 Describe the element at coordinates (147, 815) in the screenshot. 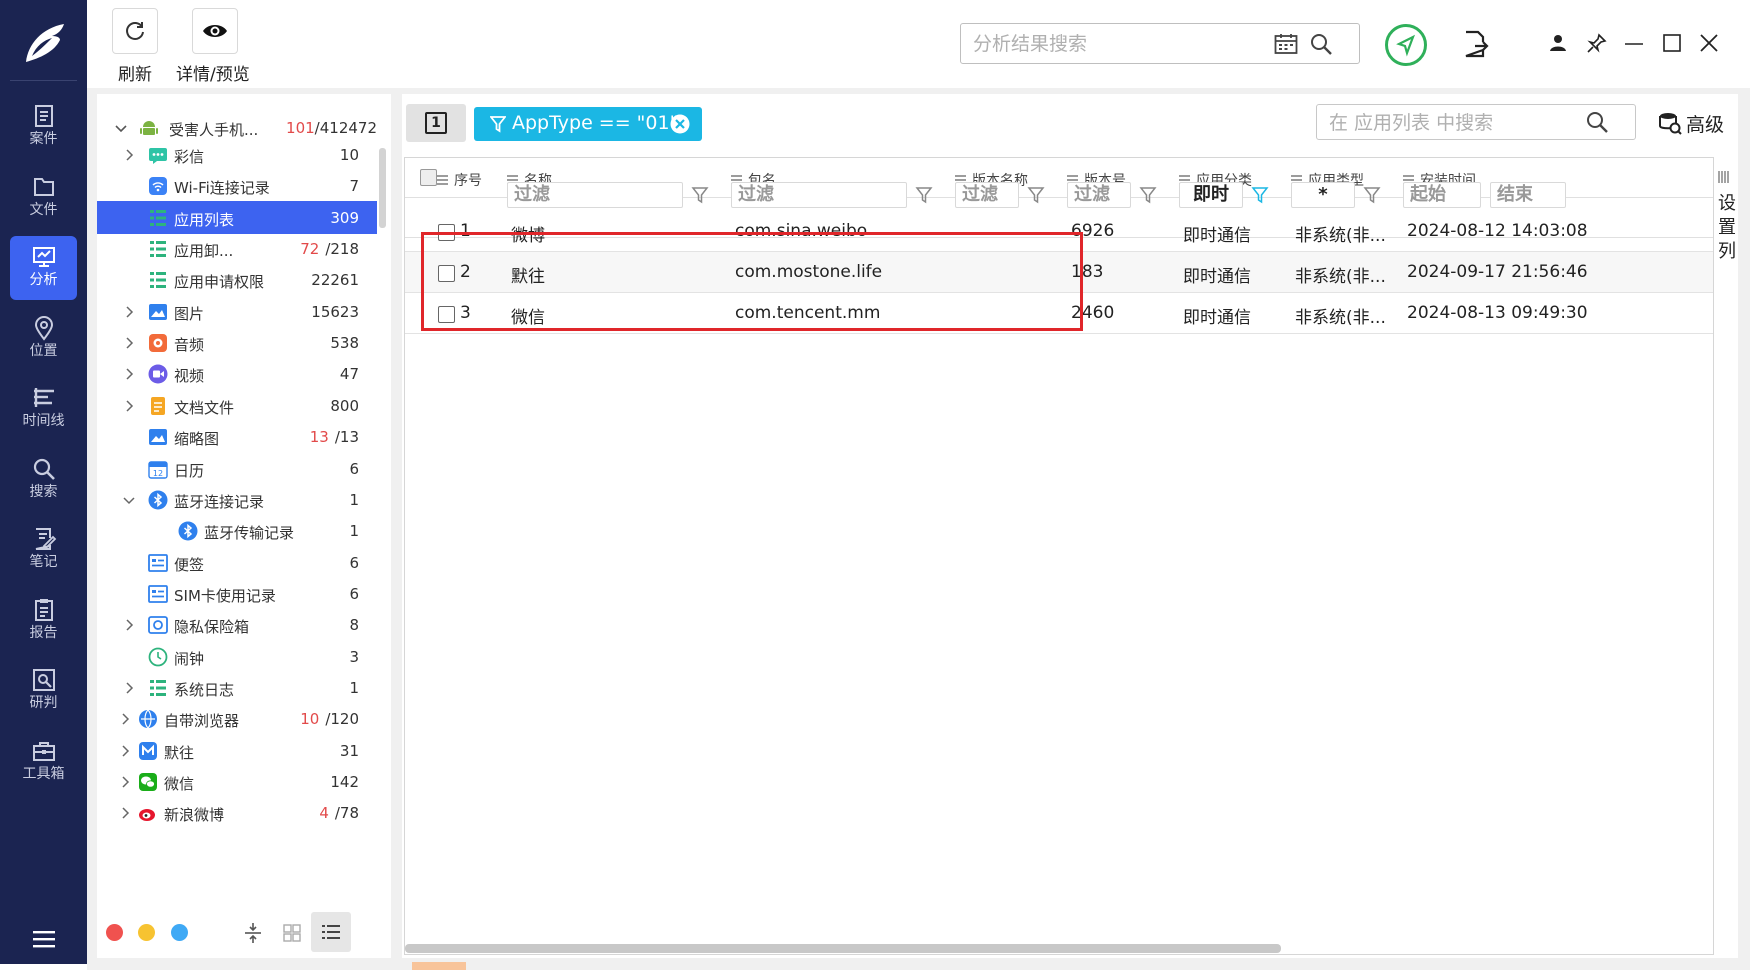

I see `weibo-icon` at that location.